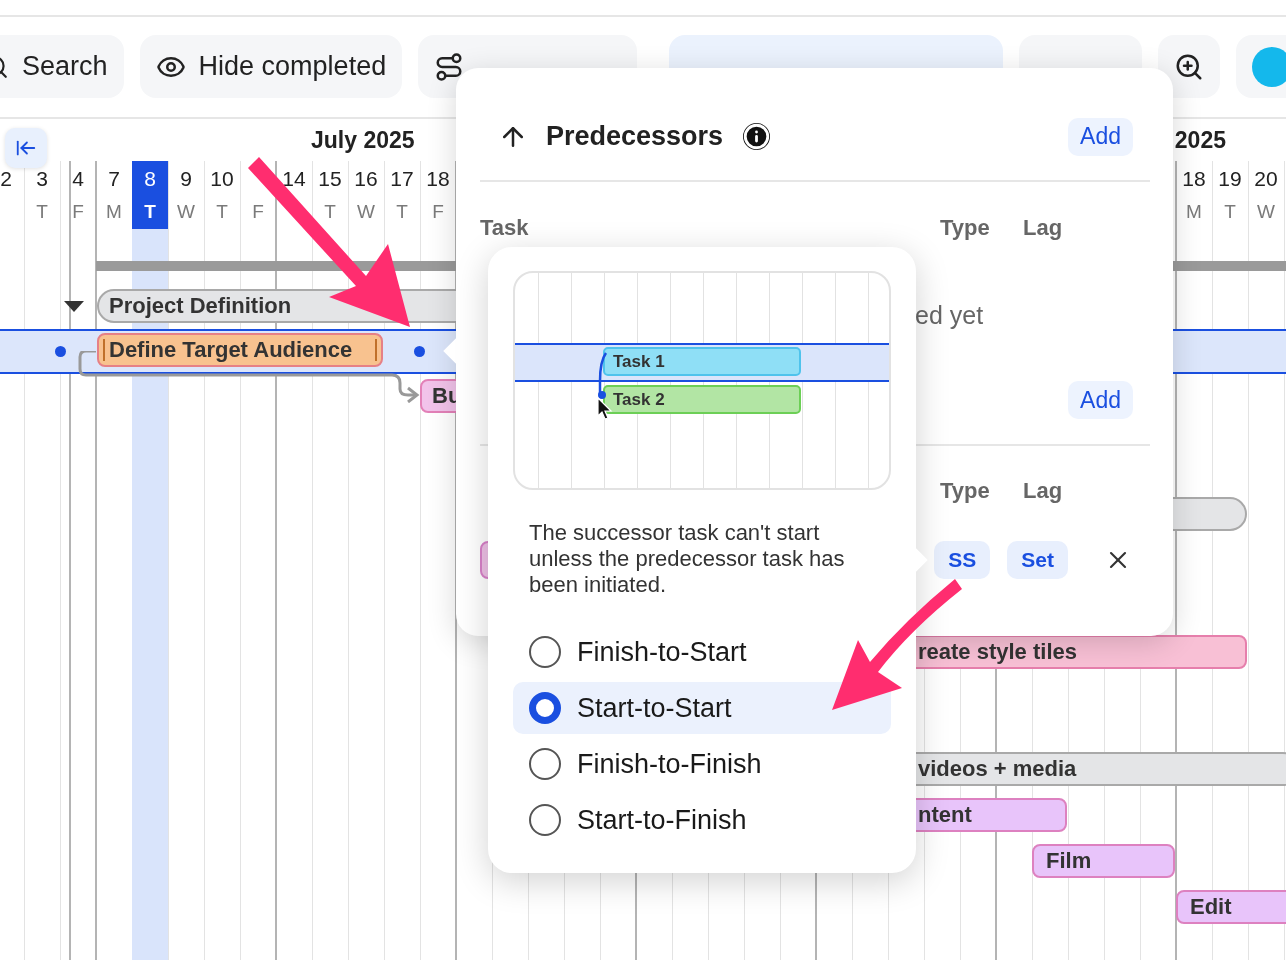 The width and height of the screenshot is (1286, 960). I want to click on dependency-type-option: Start-to-Start, so click(702, 708).